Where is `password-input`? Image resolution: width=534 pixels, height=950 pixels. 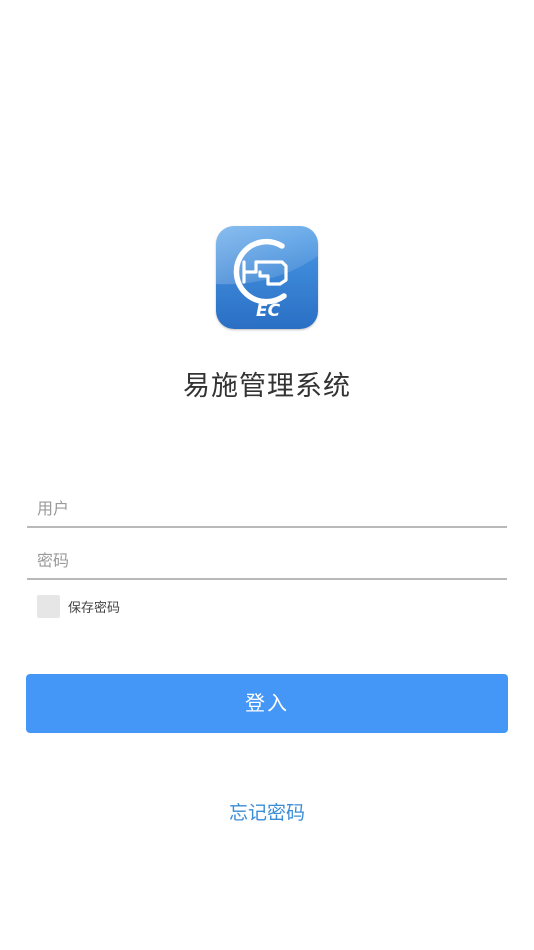 password-input is located at coordinates (267, 560).